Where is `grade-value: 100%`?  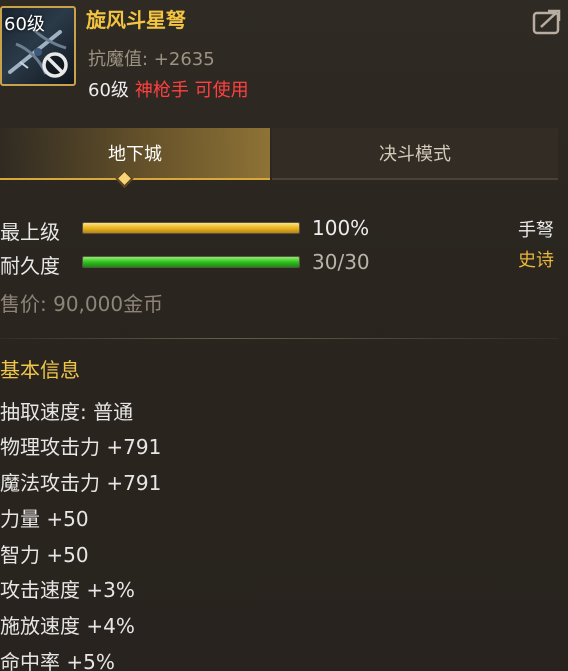
grade-value: 100% is located at coordinates (341, 228).